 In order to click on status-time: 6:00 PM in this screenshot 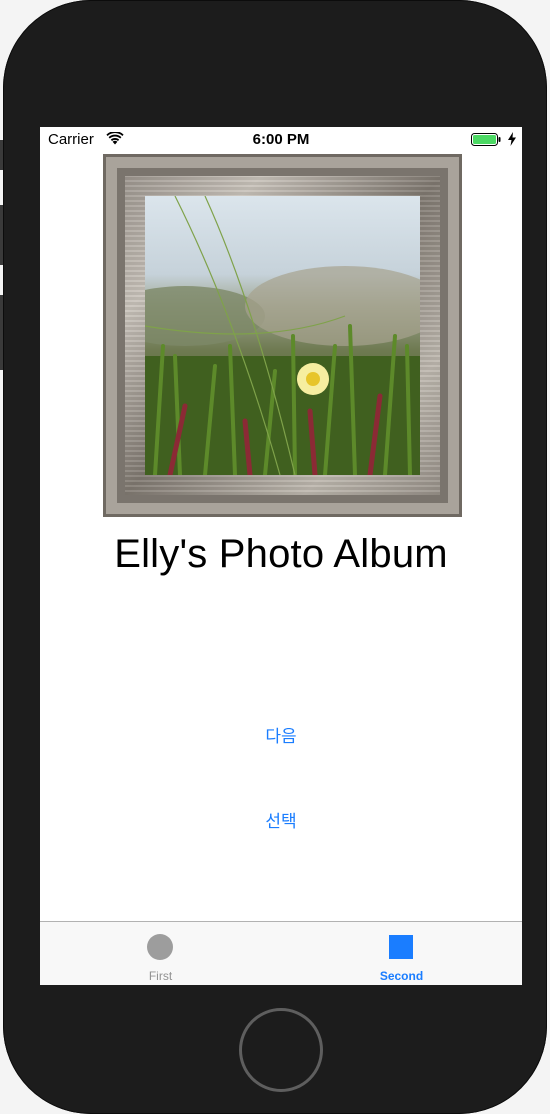, I will do `click(281, 139)`.